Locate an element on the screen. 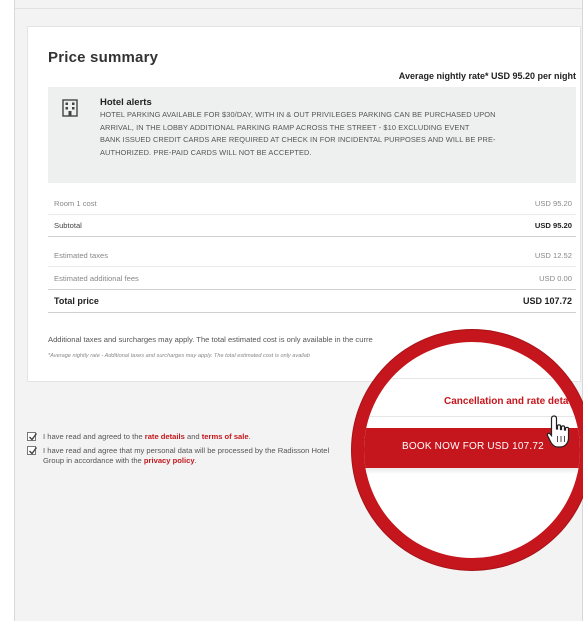 The width and height of the screenshot is (583, 621). estimated-fees-value: USD 0.00 is located at coordinates (555, 278).